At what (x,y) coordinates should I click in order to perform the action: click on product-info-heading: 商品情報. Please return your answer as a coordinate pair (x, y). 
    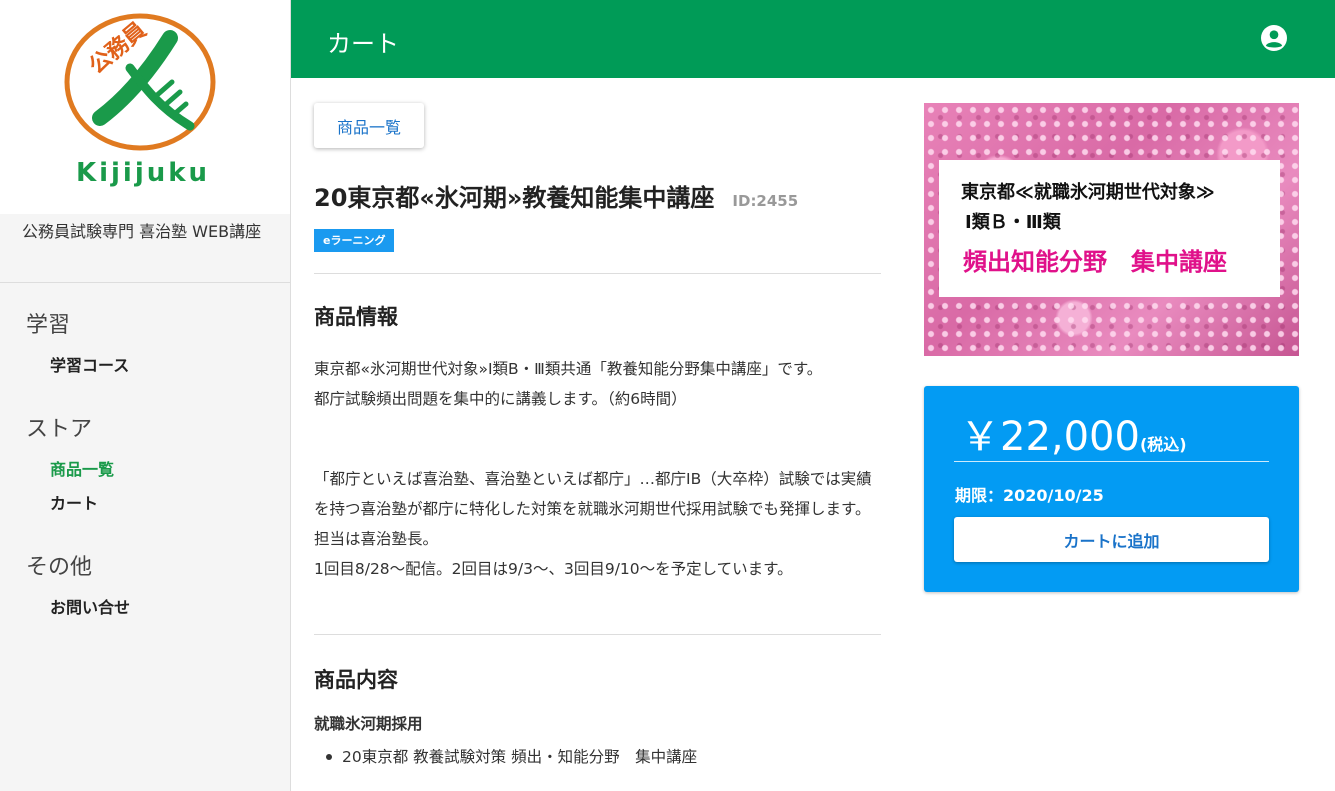
    Looking at the image, I should click on (356, 317).